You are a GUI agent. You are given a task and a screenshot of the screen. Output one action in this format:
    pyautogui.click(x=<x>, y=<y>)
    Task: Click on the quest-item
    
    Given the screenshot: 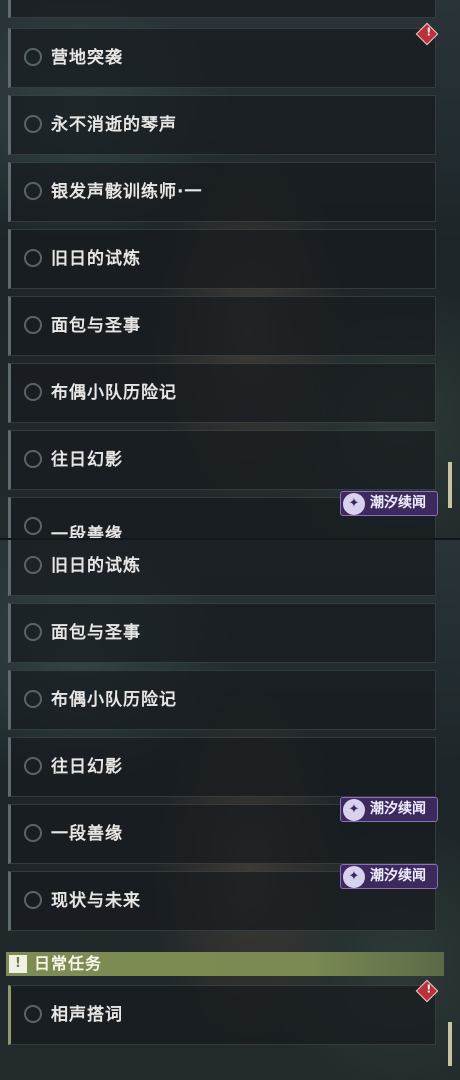 What is the action you would take?
    pyautogui.click(x=222, y=9)
    